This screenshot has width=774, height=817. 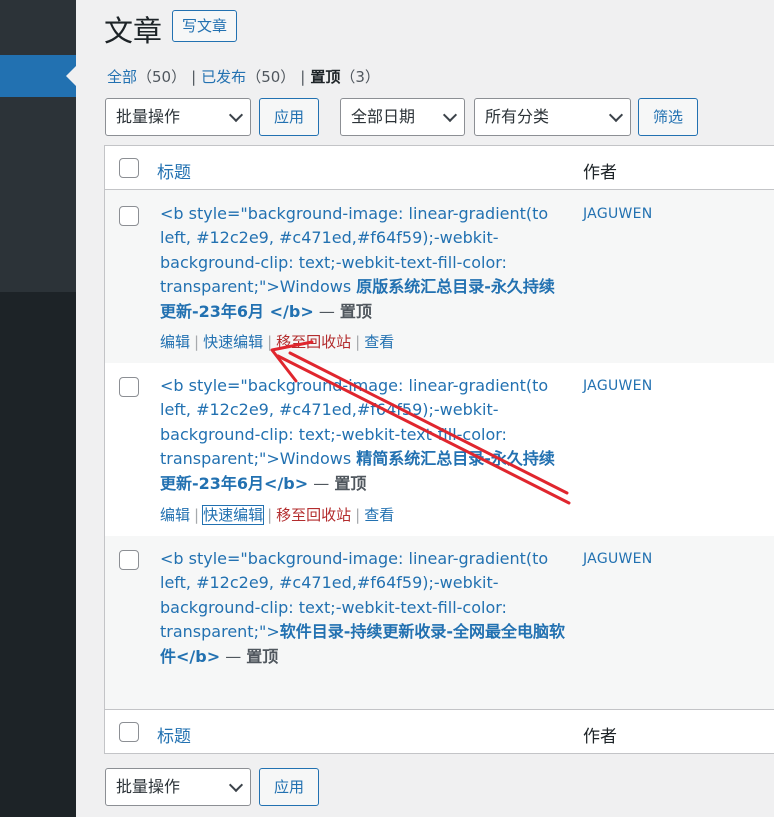 I want to click on sidebar-submenu, so click(x=38, y=194).